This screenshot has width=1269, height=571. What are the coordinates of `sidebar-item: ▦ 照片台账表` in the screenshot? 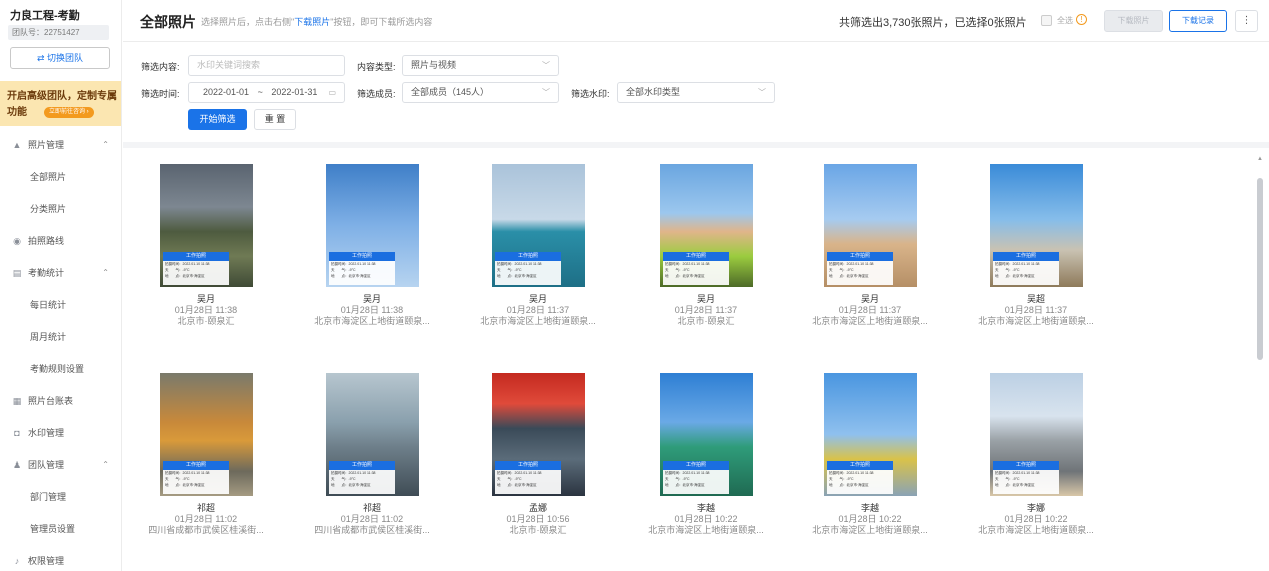 It's located at (60, 401).